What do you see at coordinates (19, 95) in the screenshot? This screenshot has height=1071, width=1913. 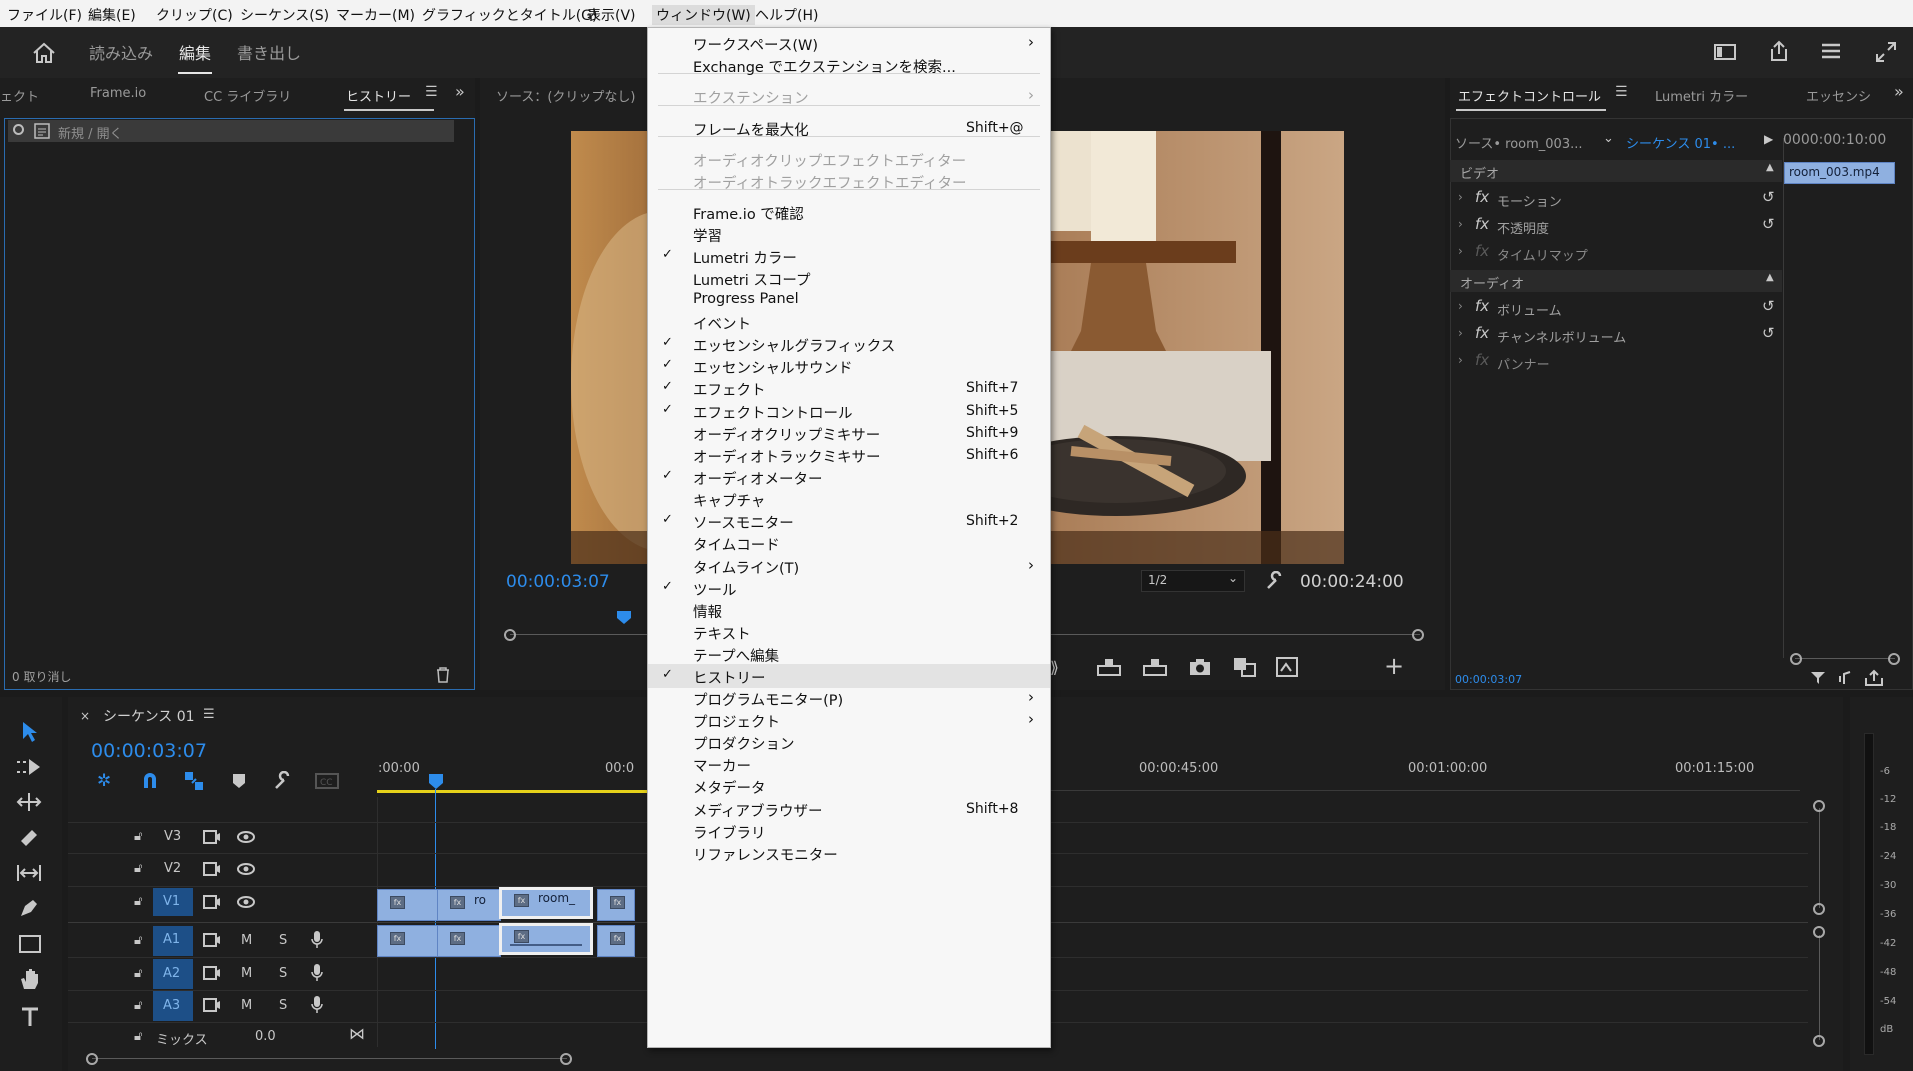 I see `tab-effects: ェクト` at bounding box center [19, 95].